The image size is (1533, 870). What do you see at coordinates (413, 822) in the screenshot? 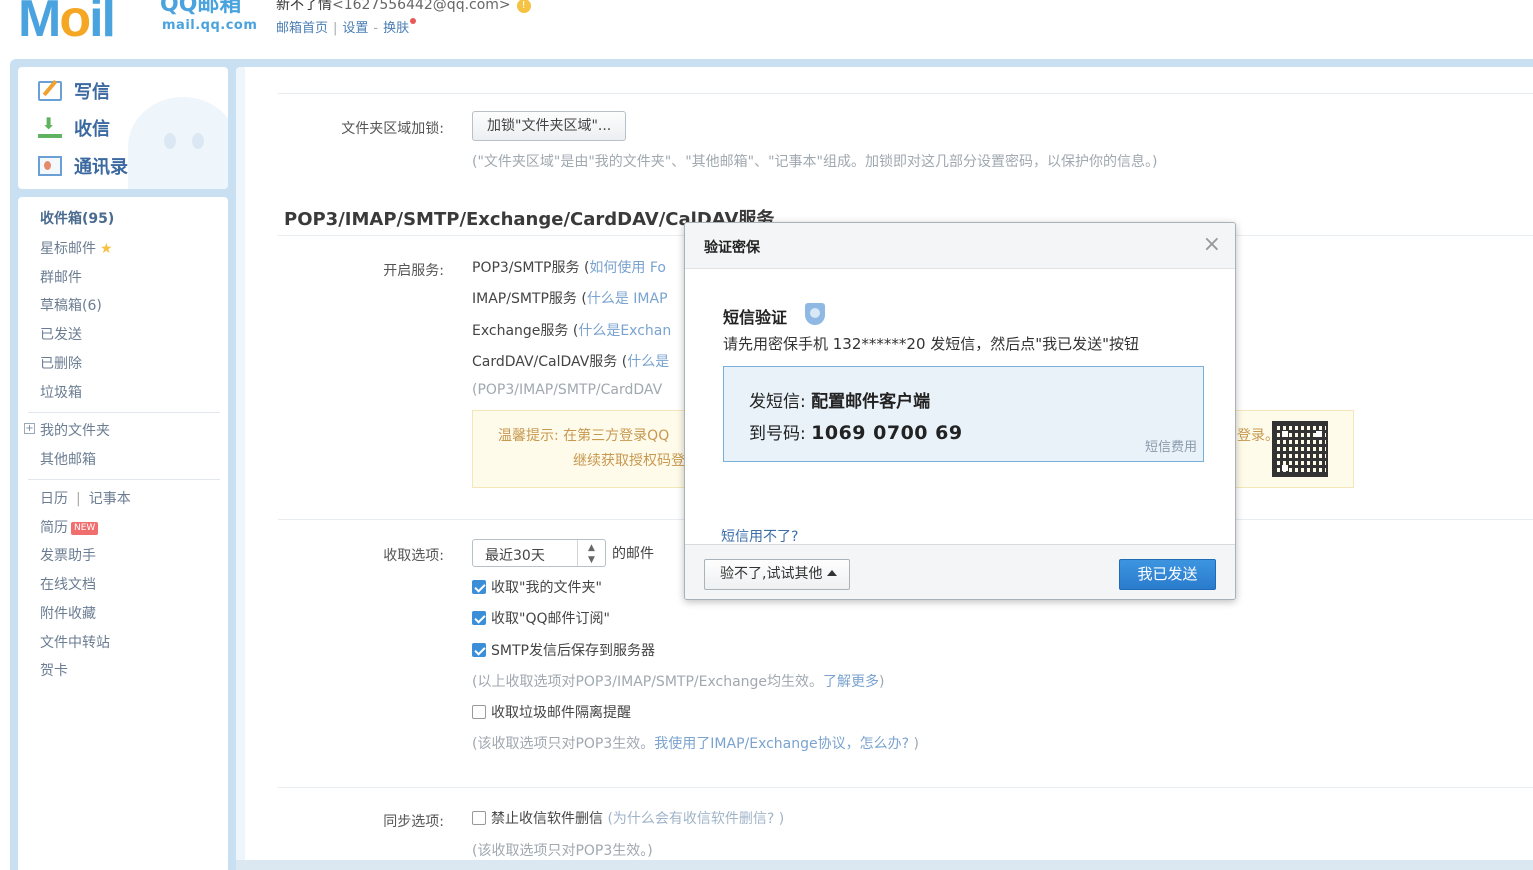
I see `sync-options-label: 同步选项:` at bounding box center [413, 822].